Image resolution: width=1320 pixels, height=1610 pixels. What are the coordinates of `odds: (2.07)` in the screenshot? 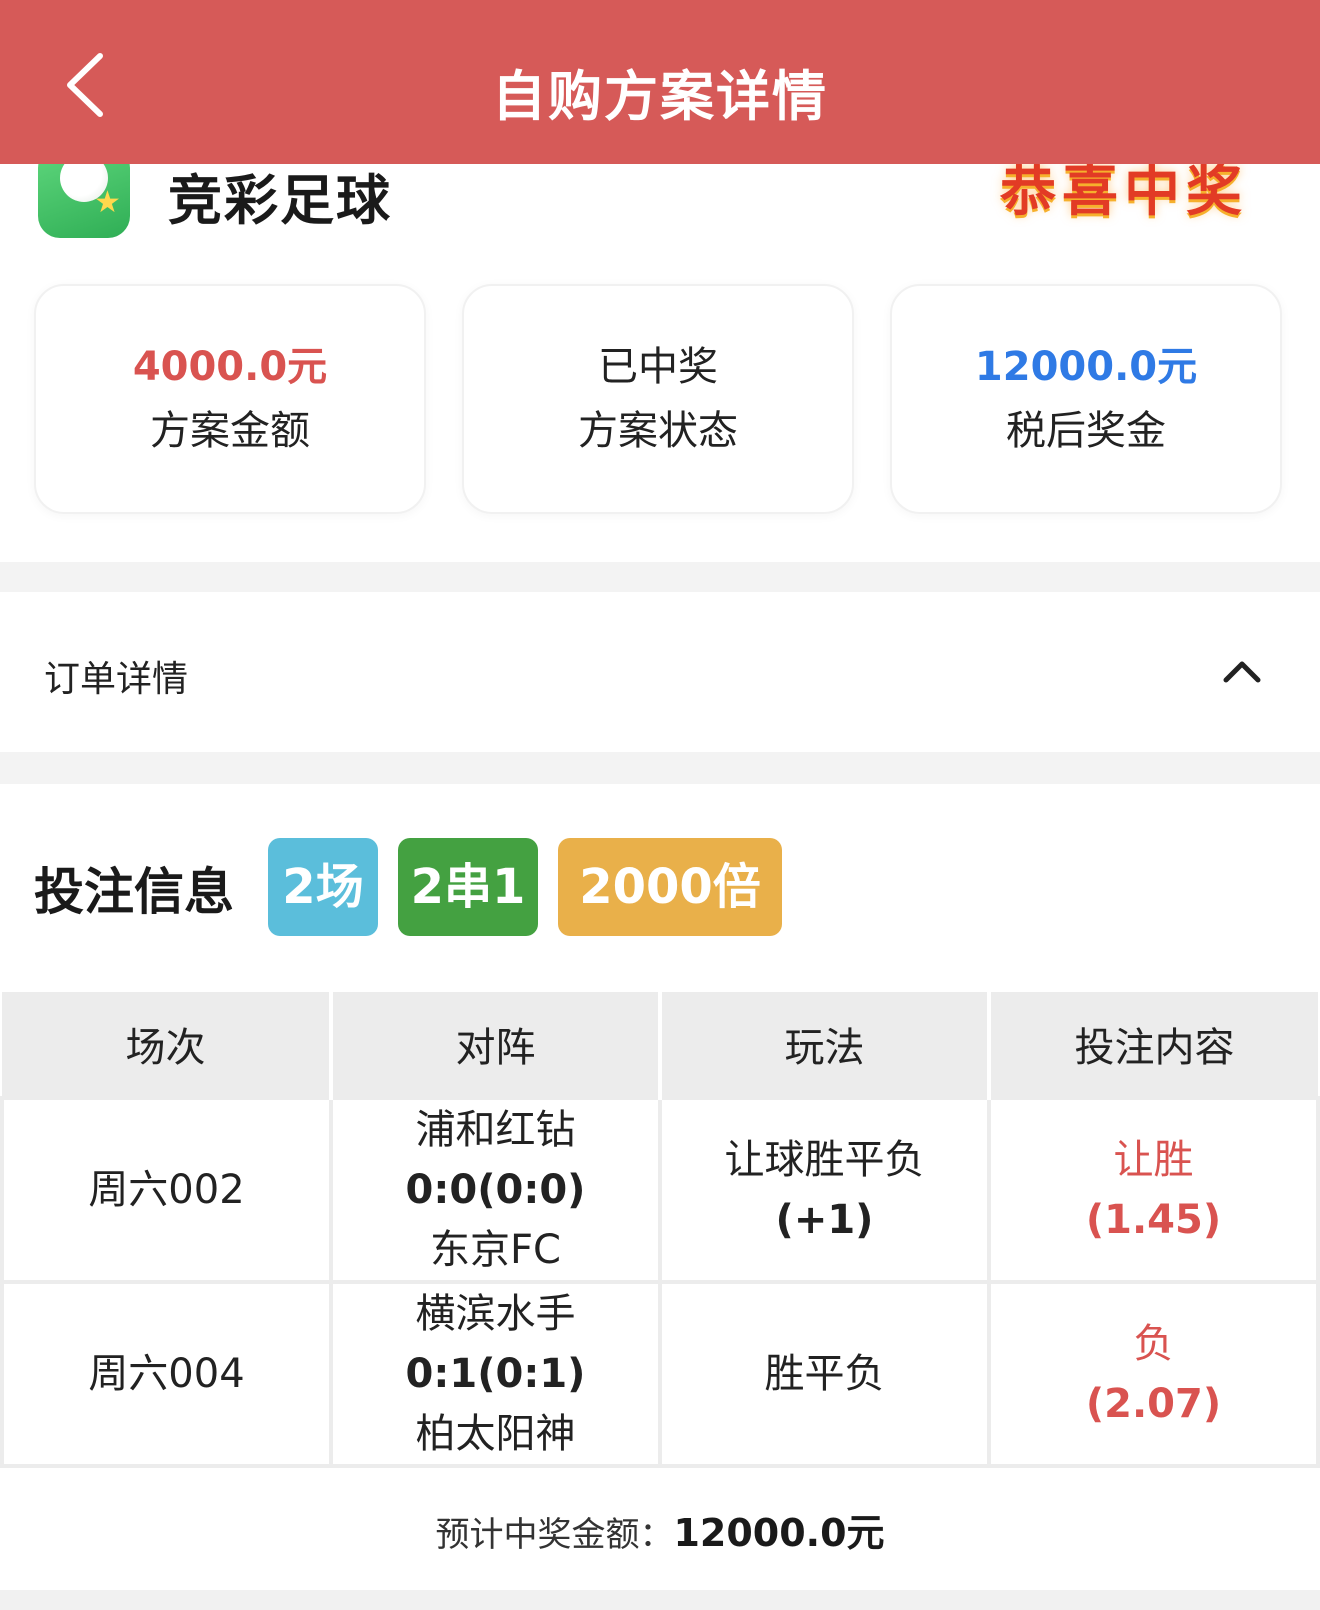 It's located at (1153, 1404).